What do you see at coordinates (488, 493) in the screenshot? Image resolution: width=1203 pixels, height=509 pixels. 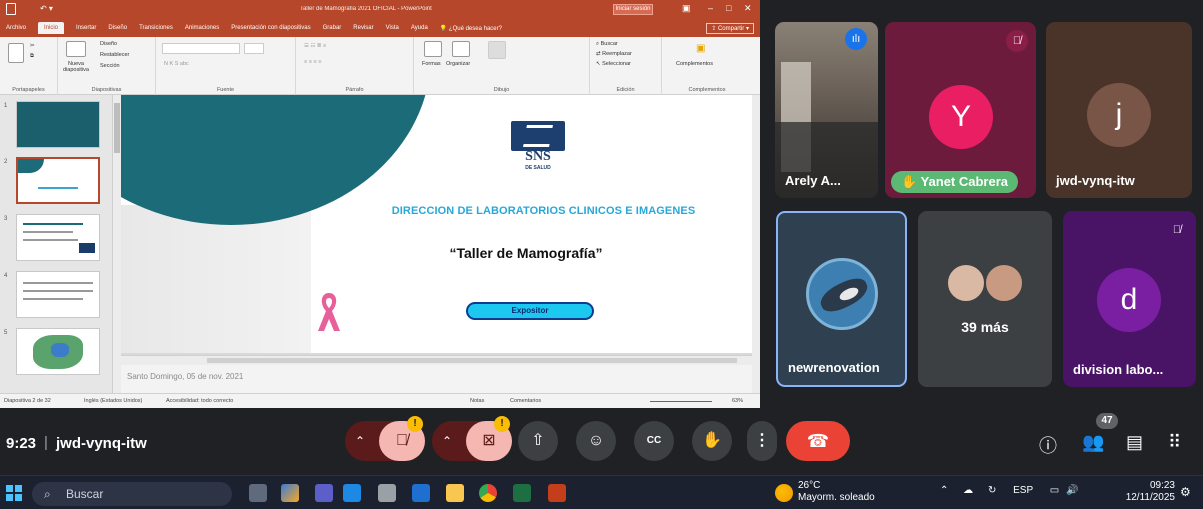 I see `chrome-icon` at bounding box center [488, 493].